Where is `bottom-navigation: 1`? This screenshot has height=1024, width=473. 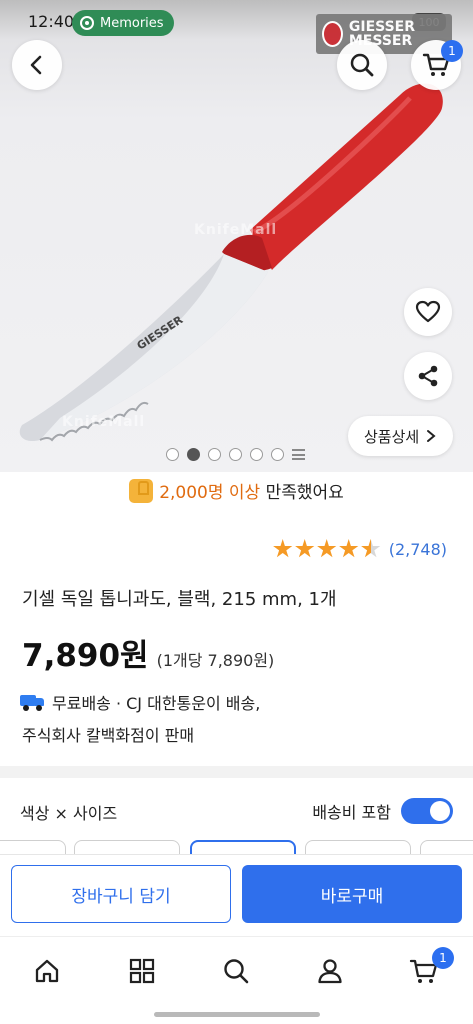 bottom-navigation: 1 is located at coordinates (236, 970).